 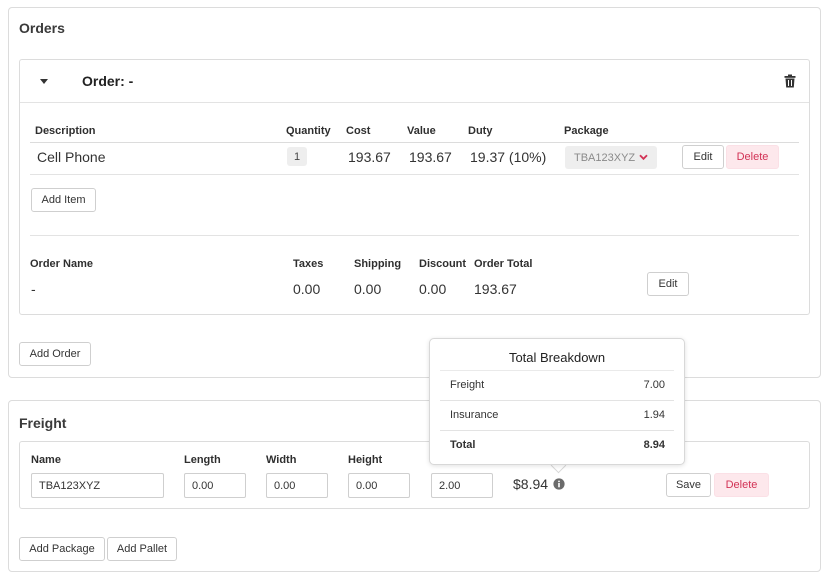 What do you see at coordinates (654, 415) in the screenshot?
I see `breakdown-value-insurance: 1.94` at bounding box center [654, 415].